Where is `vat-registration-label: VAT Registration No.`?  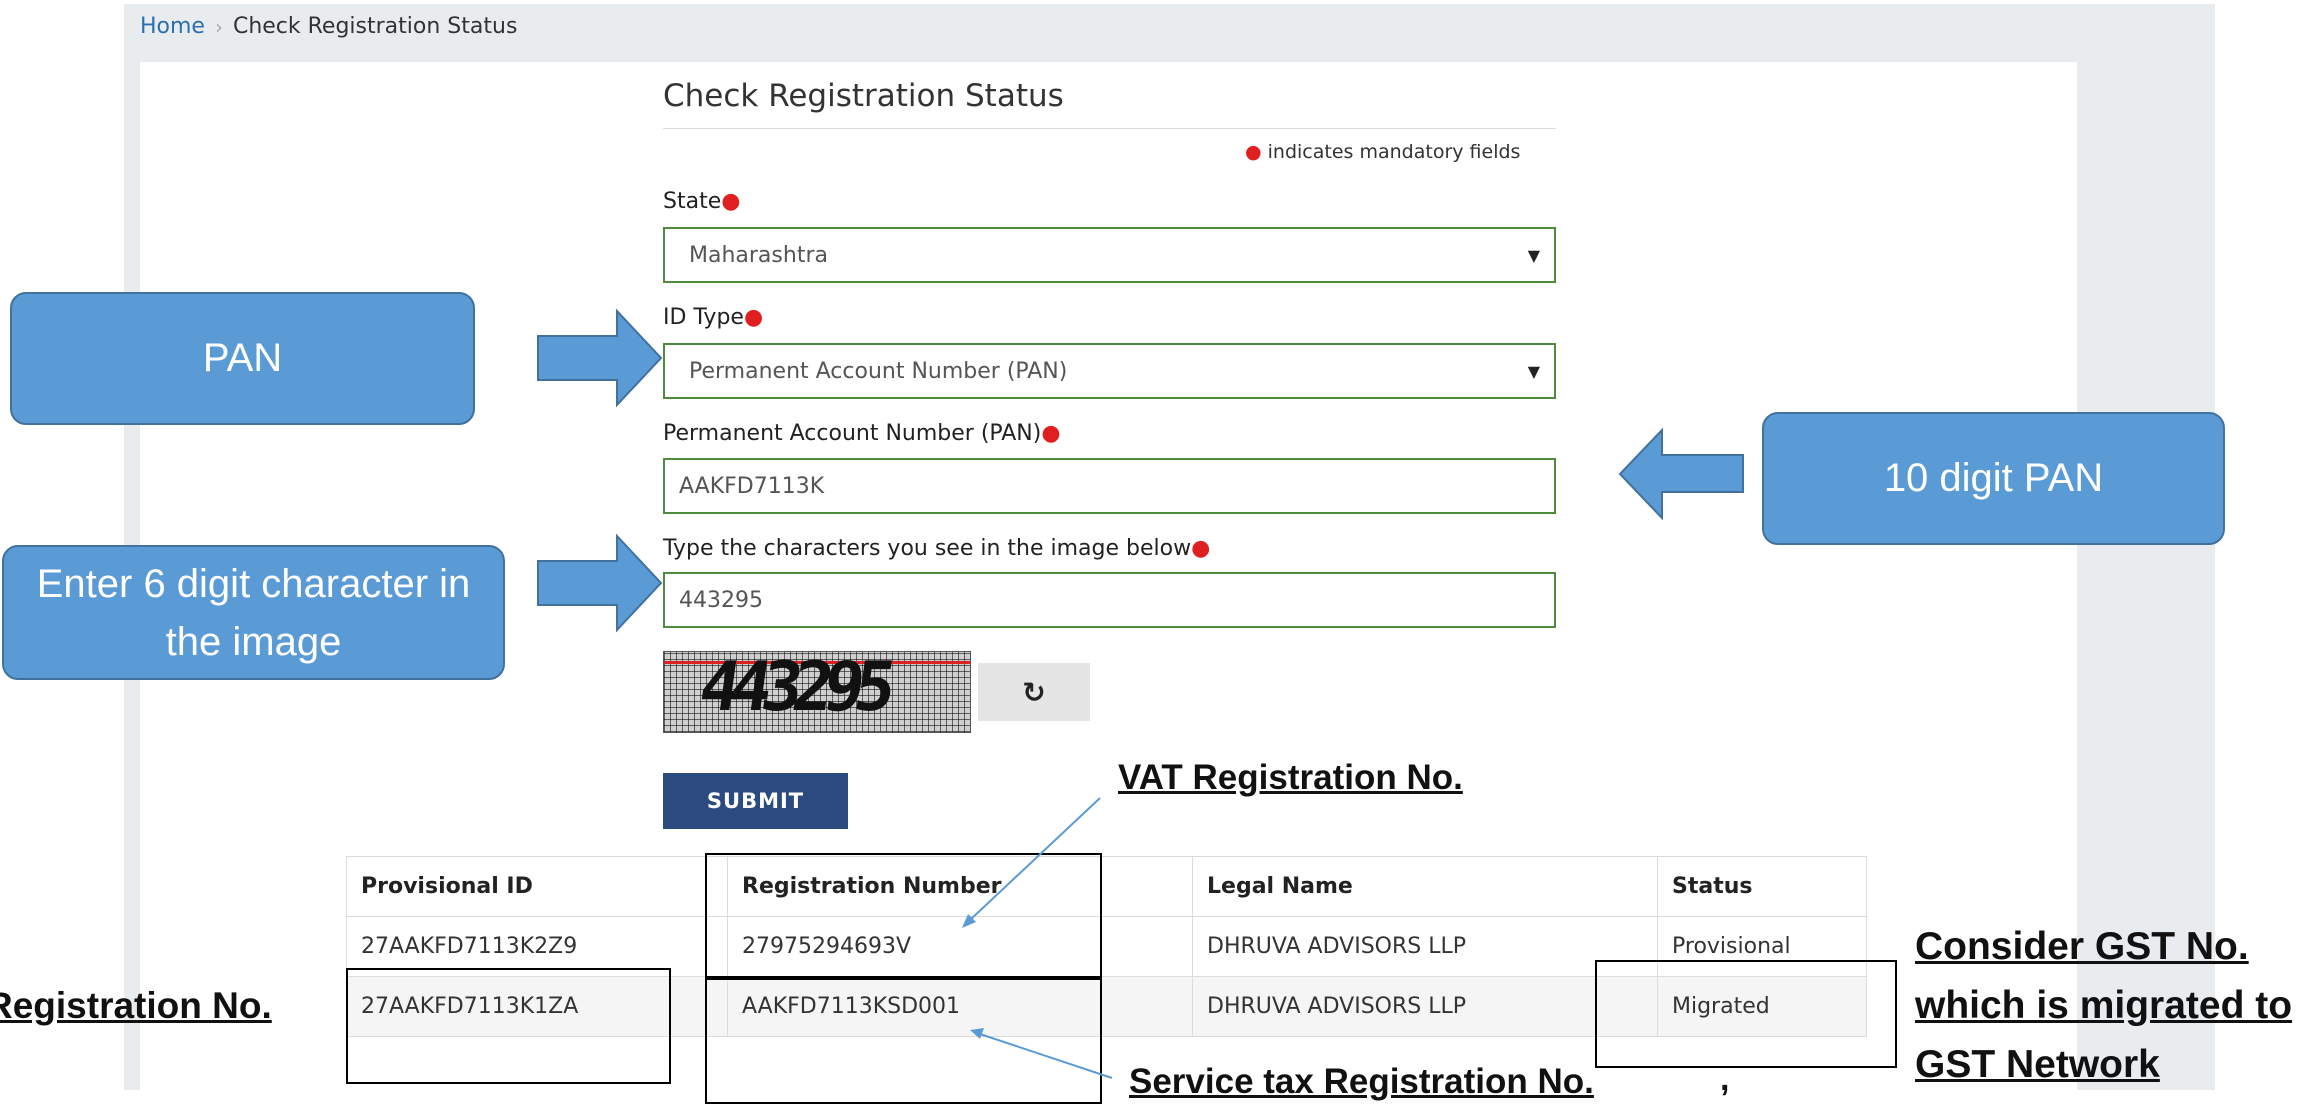
vat-registration-label: VAT Registration No. is located at coordinates (1290, 777).